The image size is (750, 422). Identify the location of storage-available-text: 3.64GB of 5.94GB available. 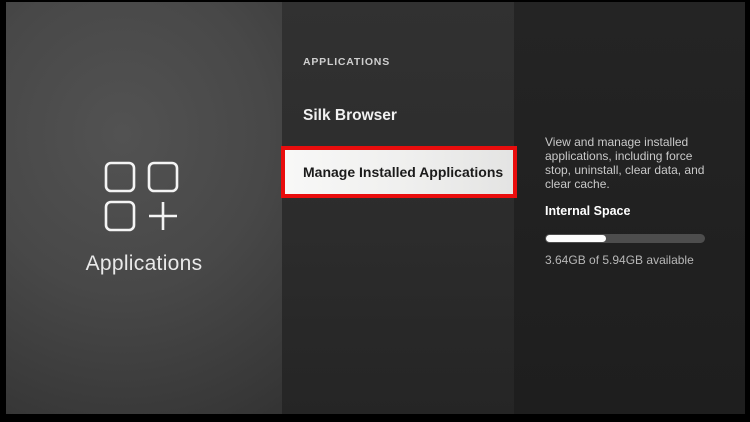
(619, 260).